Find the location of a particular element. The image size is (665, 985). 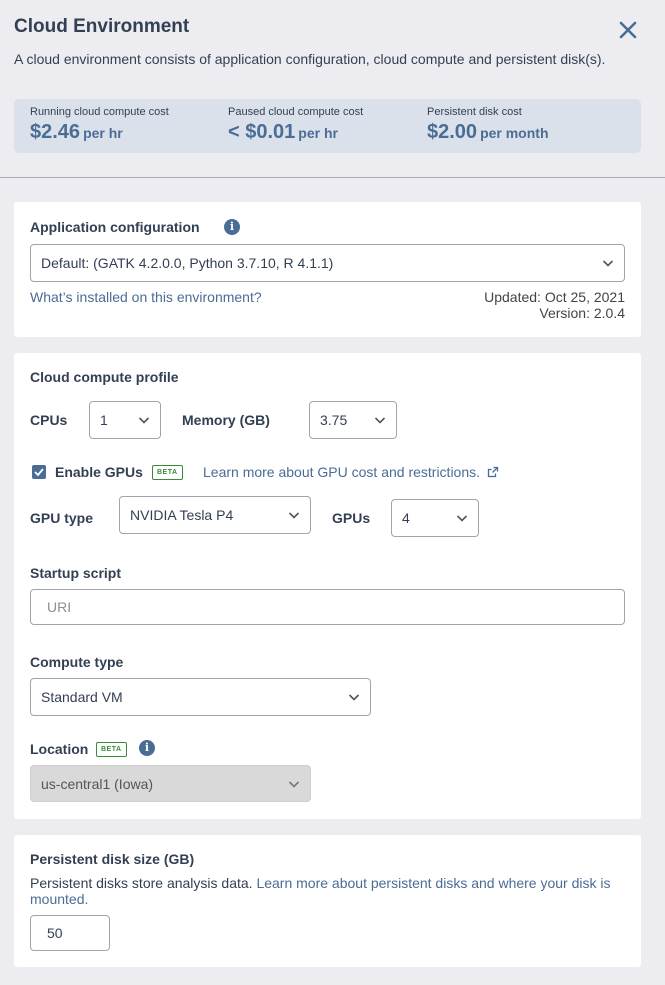

disk-size-input: 50 is located at coordinates (70, 933).